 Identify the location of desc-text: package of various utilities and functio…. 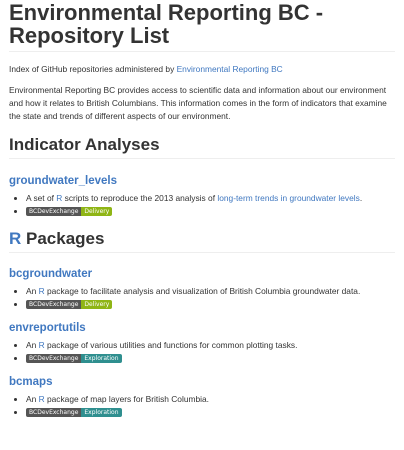
(172, 345).